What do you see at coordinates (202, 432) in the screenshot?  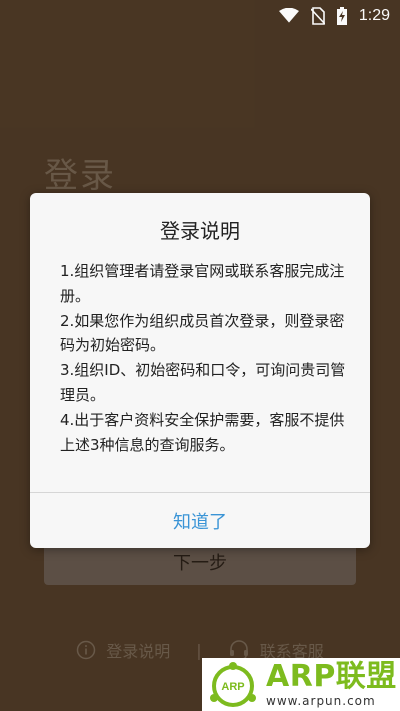 I see `instruction-line: 4.出于客户资料安全保护需要，客服不提供上述3种信息的查询服务。` at bounding box center [202, 432].